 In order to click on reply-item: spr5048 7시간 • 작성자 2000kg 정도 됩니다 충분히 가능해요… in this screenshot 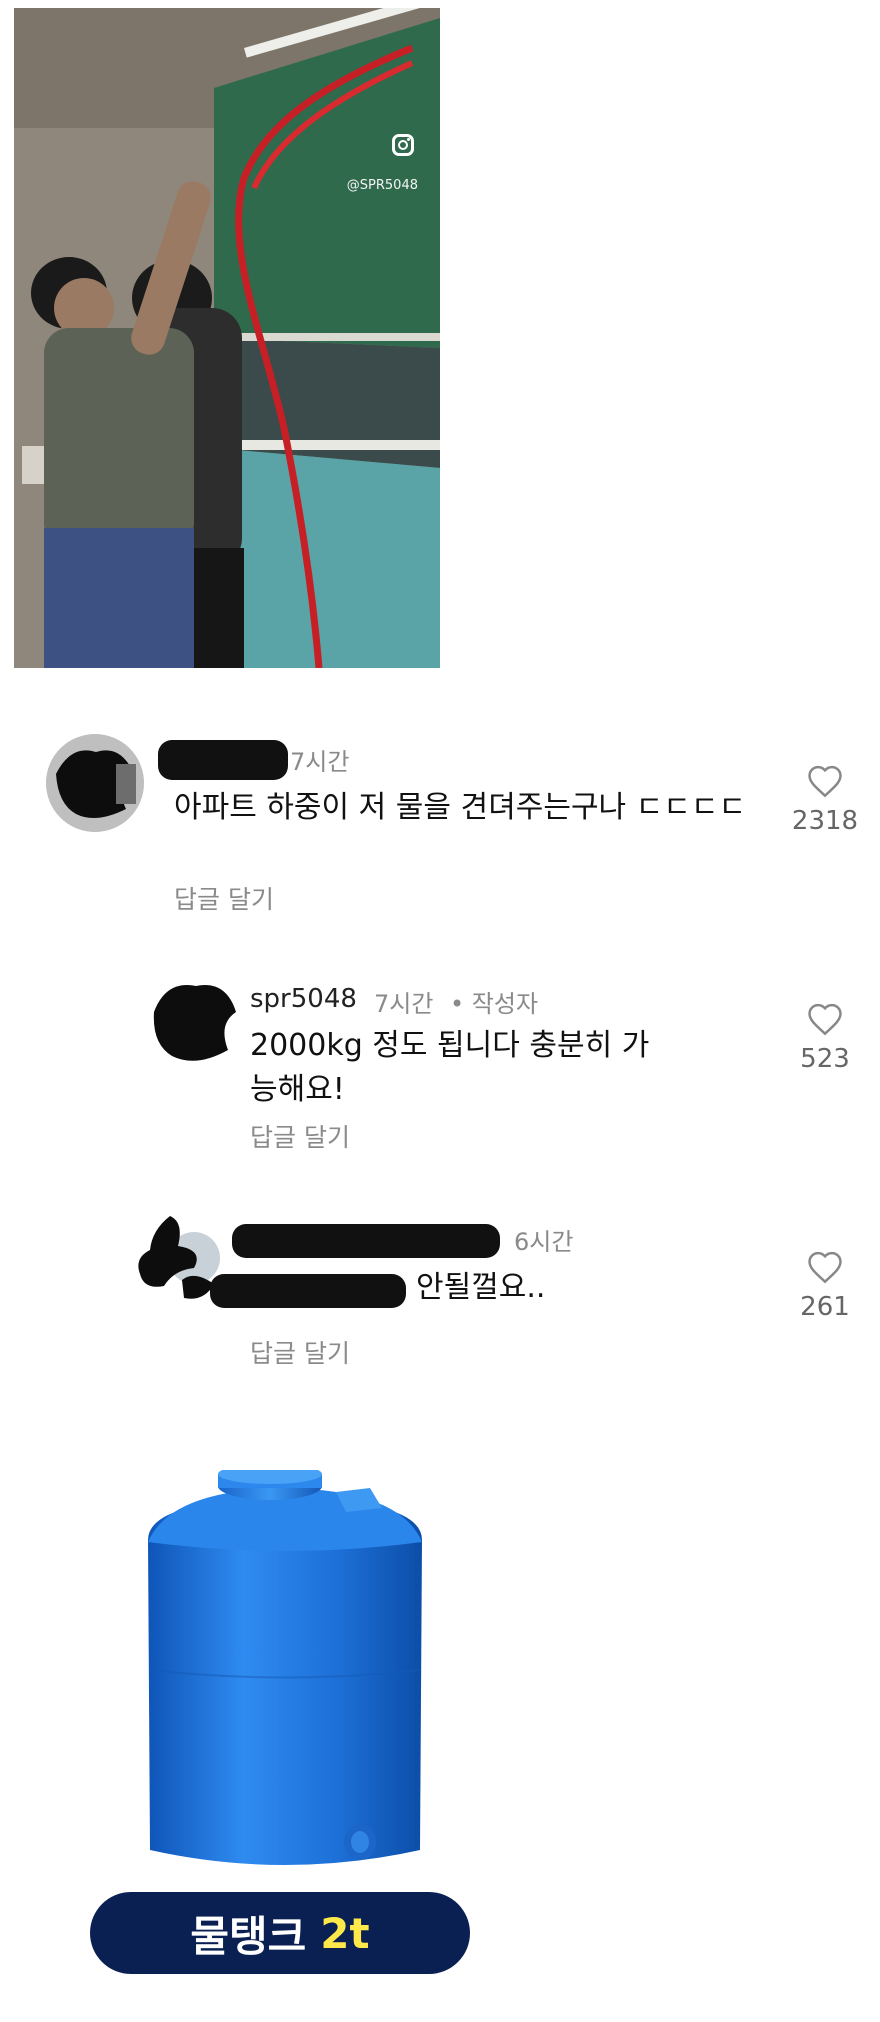, I will do `click(440, 1067)`.